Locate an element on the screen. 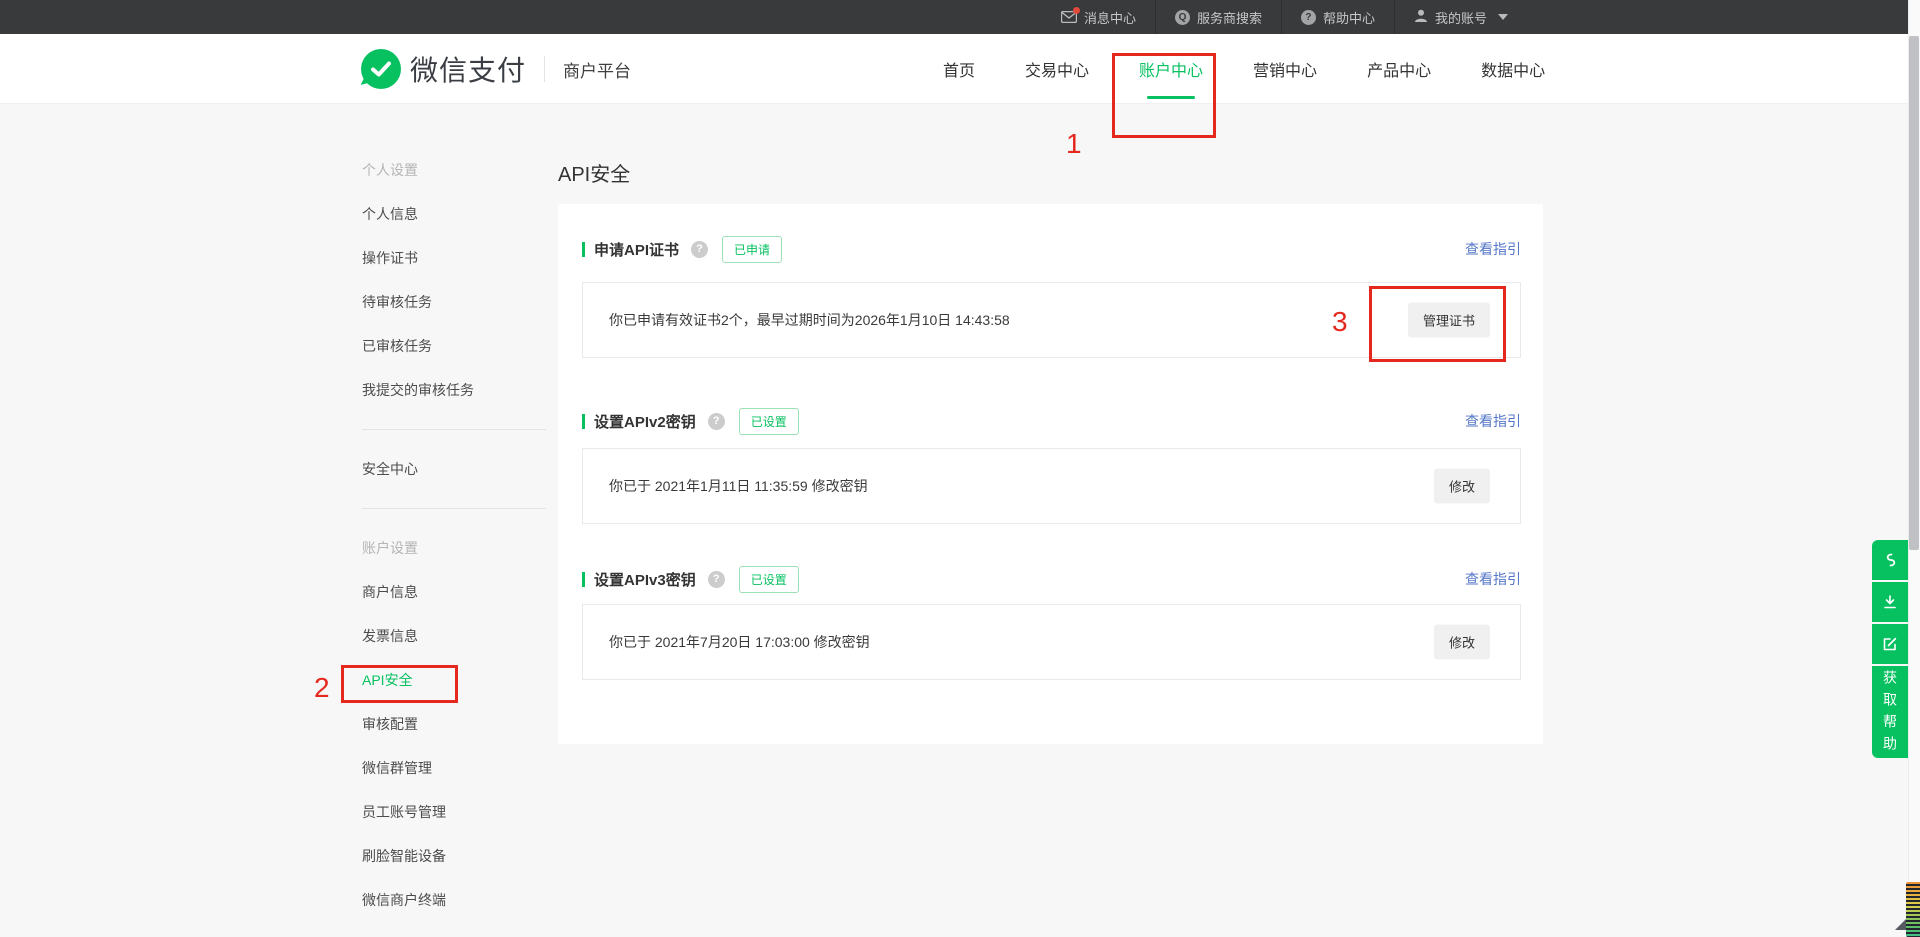  page-title: API安全 is located at coordinates (594, 175).